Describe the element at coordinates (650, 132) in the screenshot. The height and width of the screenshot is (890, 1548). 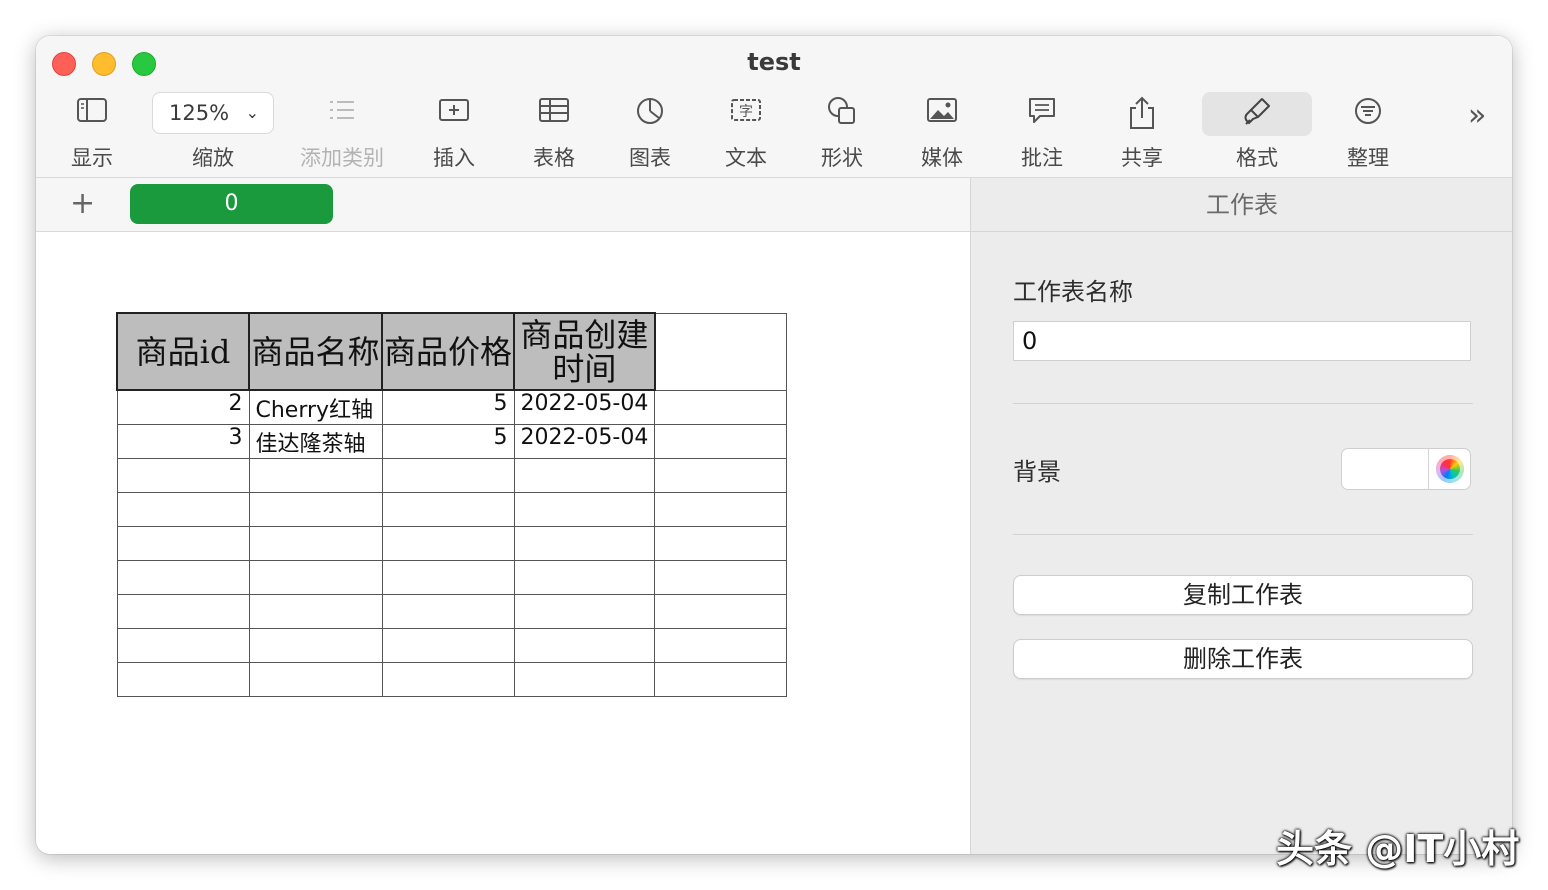
I see `chart-button: 图表` at that location.